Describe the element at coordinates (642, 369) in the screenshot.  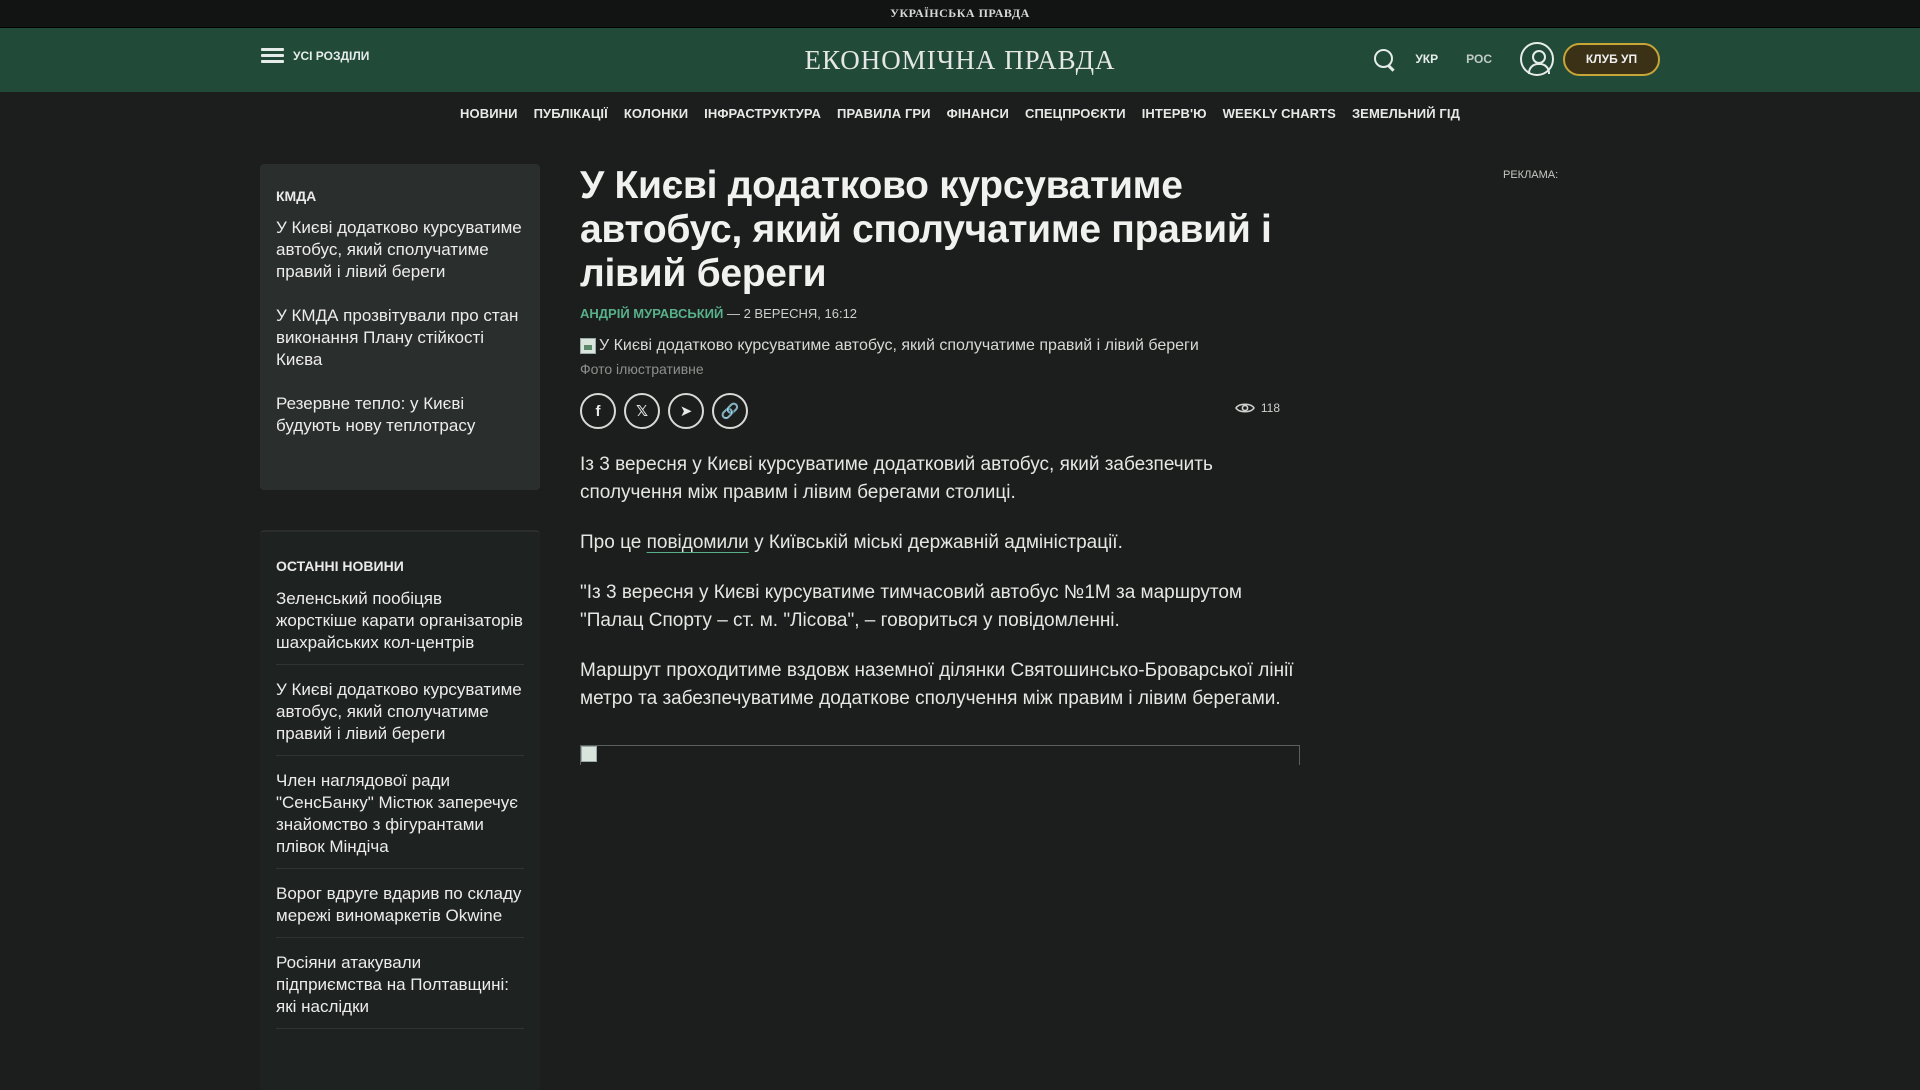
I see `image-caption: Фото ілюстративне` at that location.